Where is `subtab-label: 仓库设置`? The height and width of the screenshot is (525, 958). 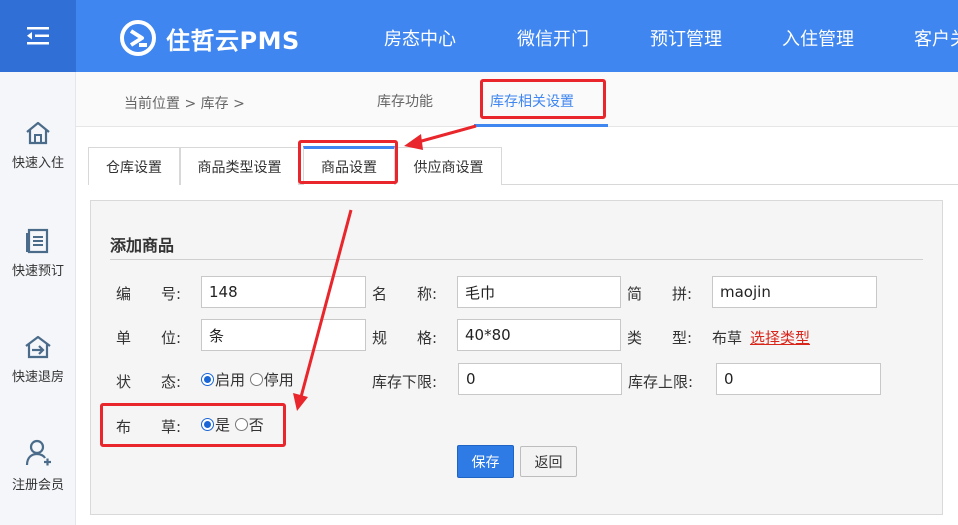
subtab-label: 仓库设置 is located at coordinates (134, 167).